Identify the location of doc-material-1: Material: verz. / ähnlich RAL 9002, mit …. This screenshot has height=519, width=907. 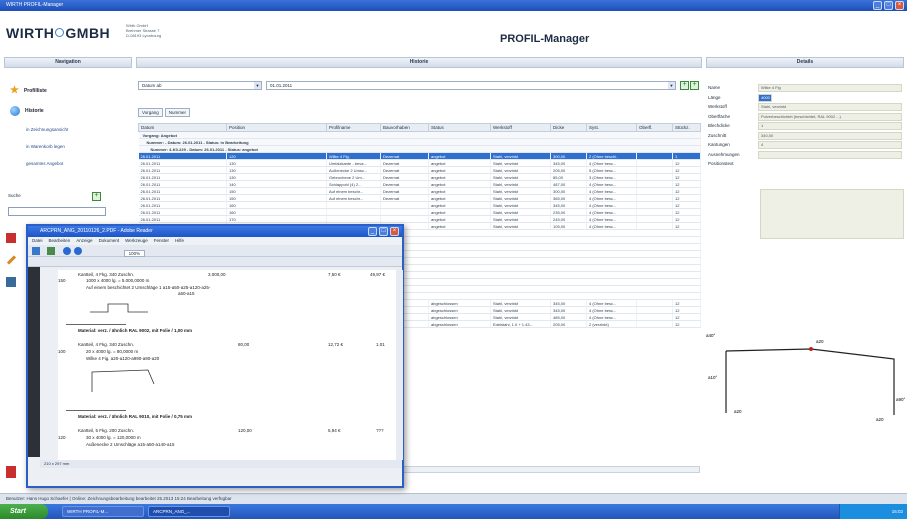
(135, 330).